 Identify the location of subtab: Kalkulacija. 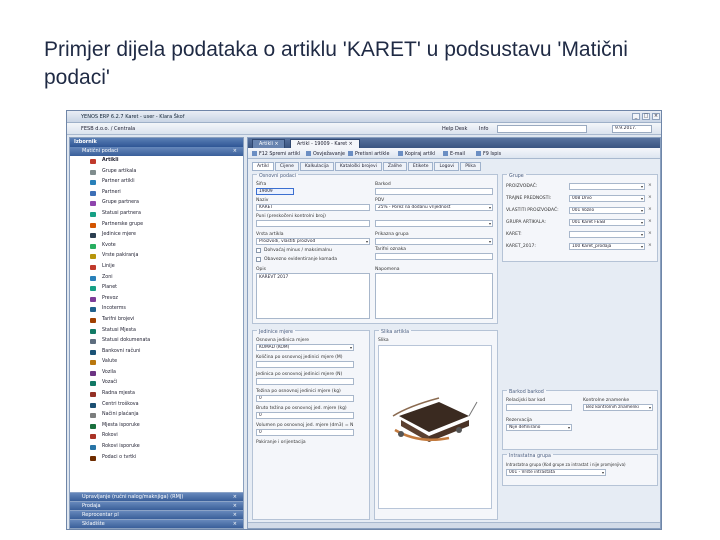
(316, 166).